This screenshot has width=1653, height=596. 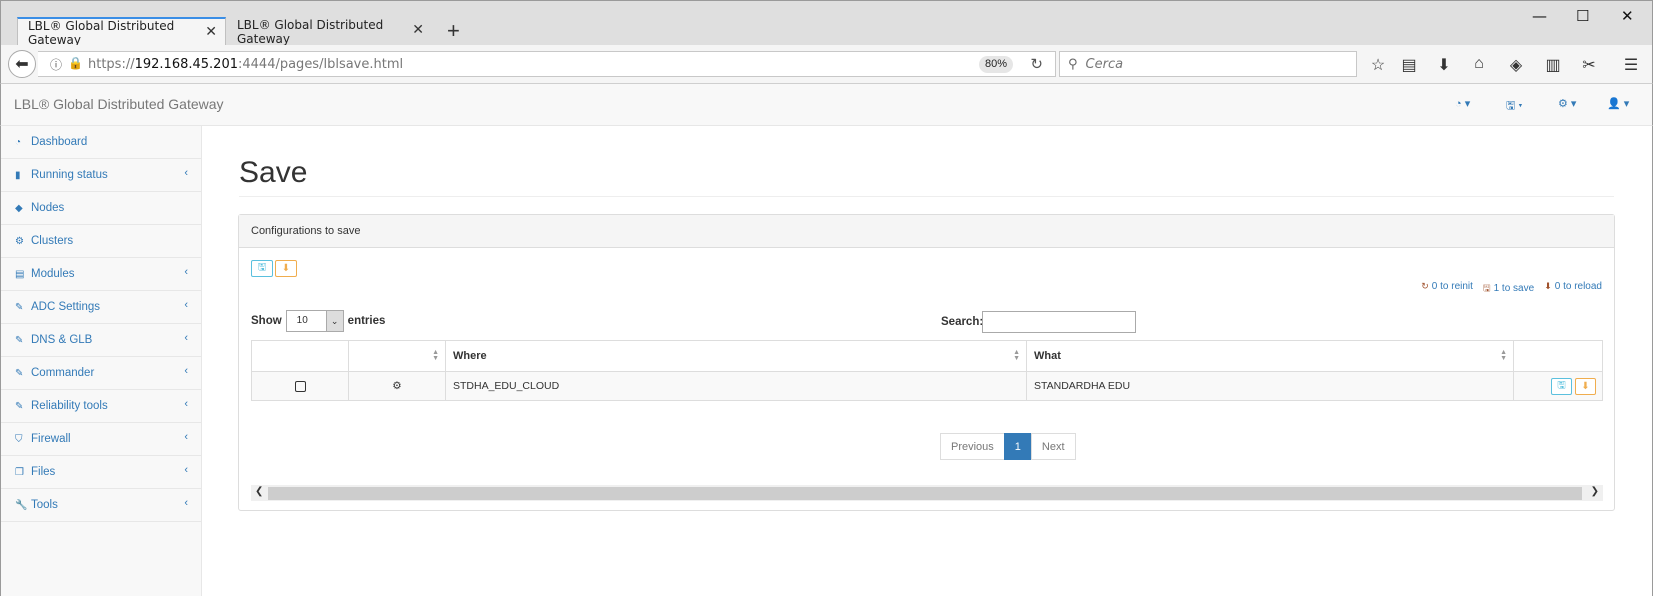 I want to click on sidebar-item-label: Commander, so click(x=63, y=373).